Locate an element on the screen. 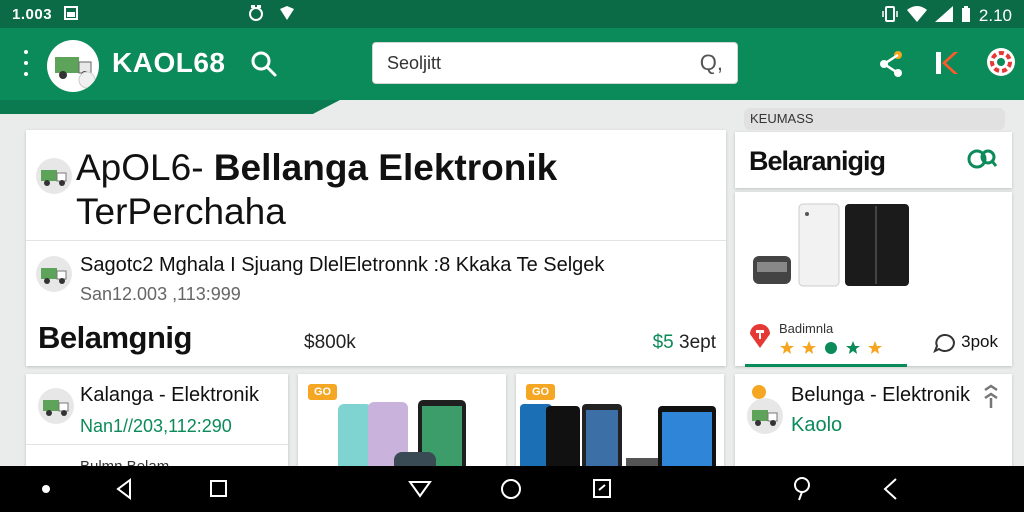 The height and width of the screenshot is (512, 1024). app-logo is located at coordinates (73, 66).